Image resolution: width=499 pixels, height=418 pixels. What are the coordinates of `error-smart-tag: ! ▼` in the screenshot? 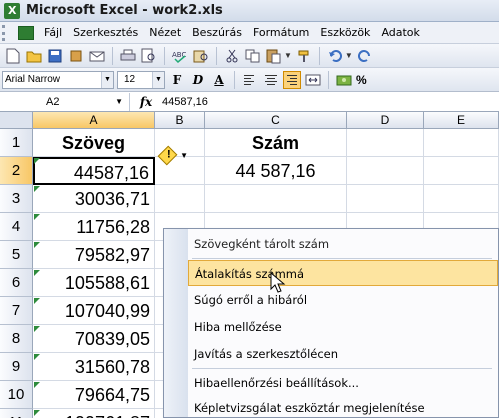 It's located at (172, 155).